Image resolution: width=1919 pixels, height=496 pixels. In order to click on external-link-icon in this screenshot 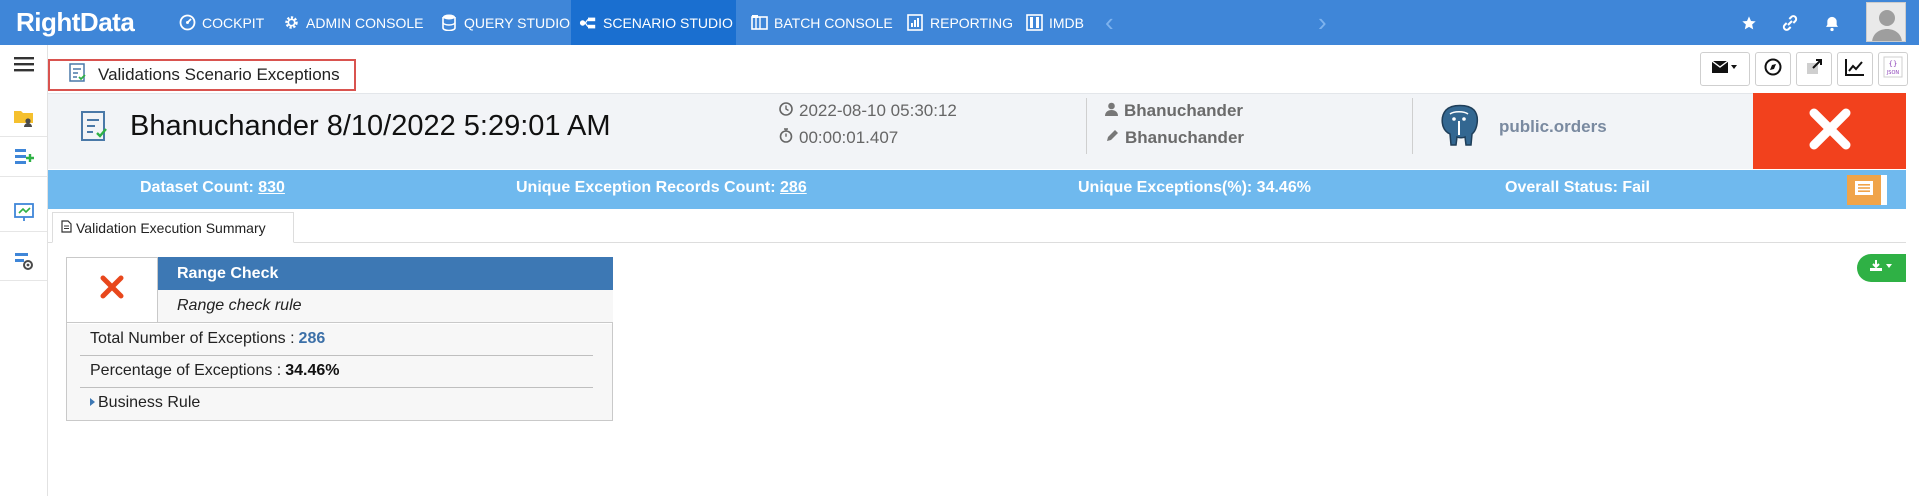, I will do `click(1814, 69)`.